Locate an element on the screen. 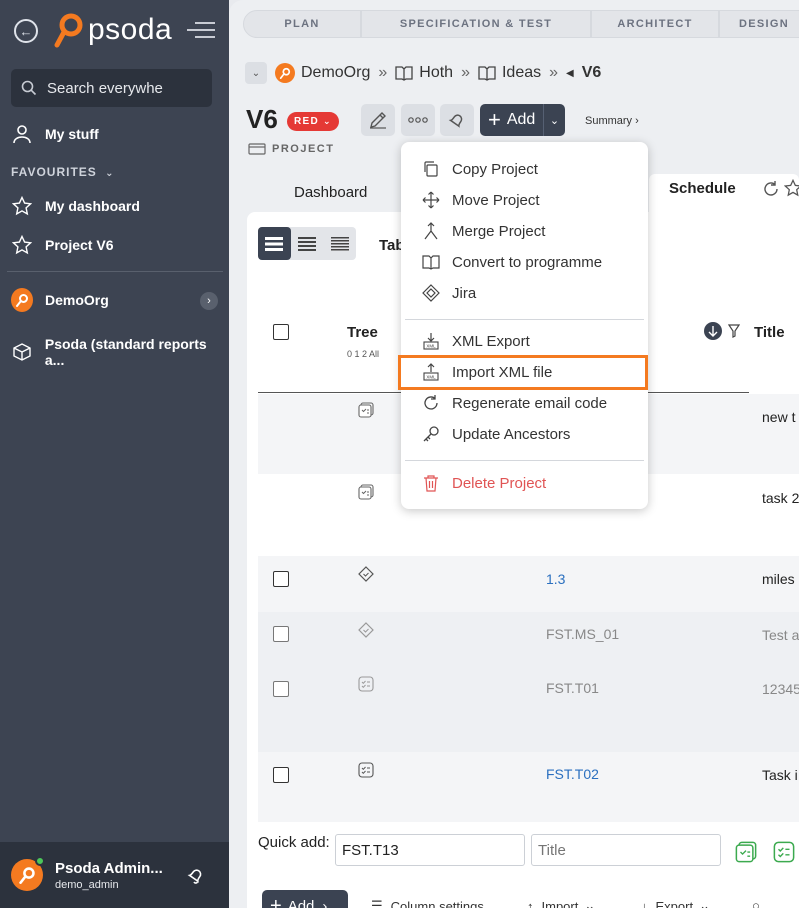 The image size is (799, 908). menu-item-delete-project: Delete Project is located at coordinates (483, 483).